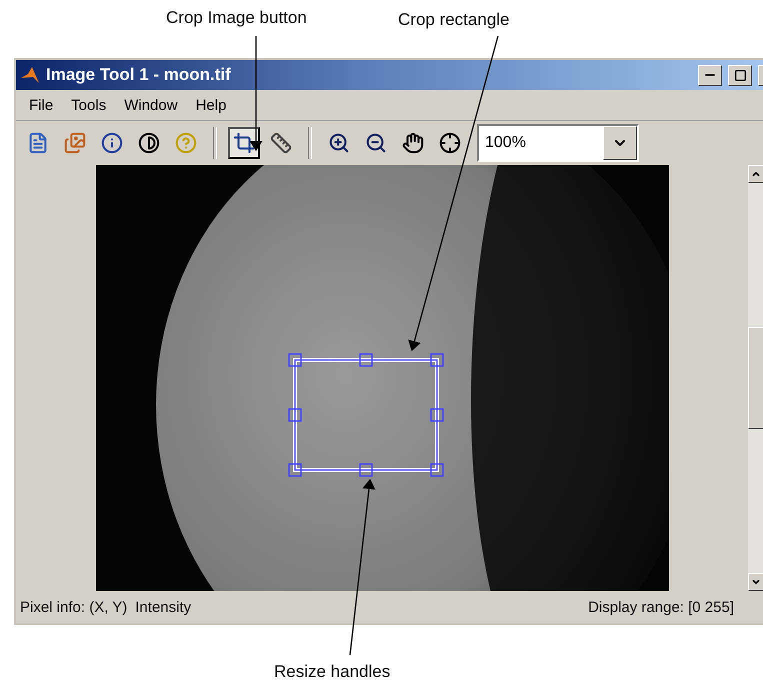 This screenshot has width=763, height=685. I want to click on contrast-icon, so click(149, 143).